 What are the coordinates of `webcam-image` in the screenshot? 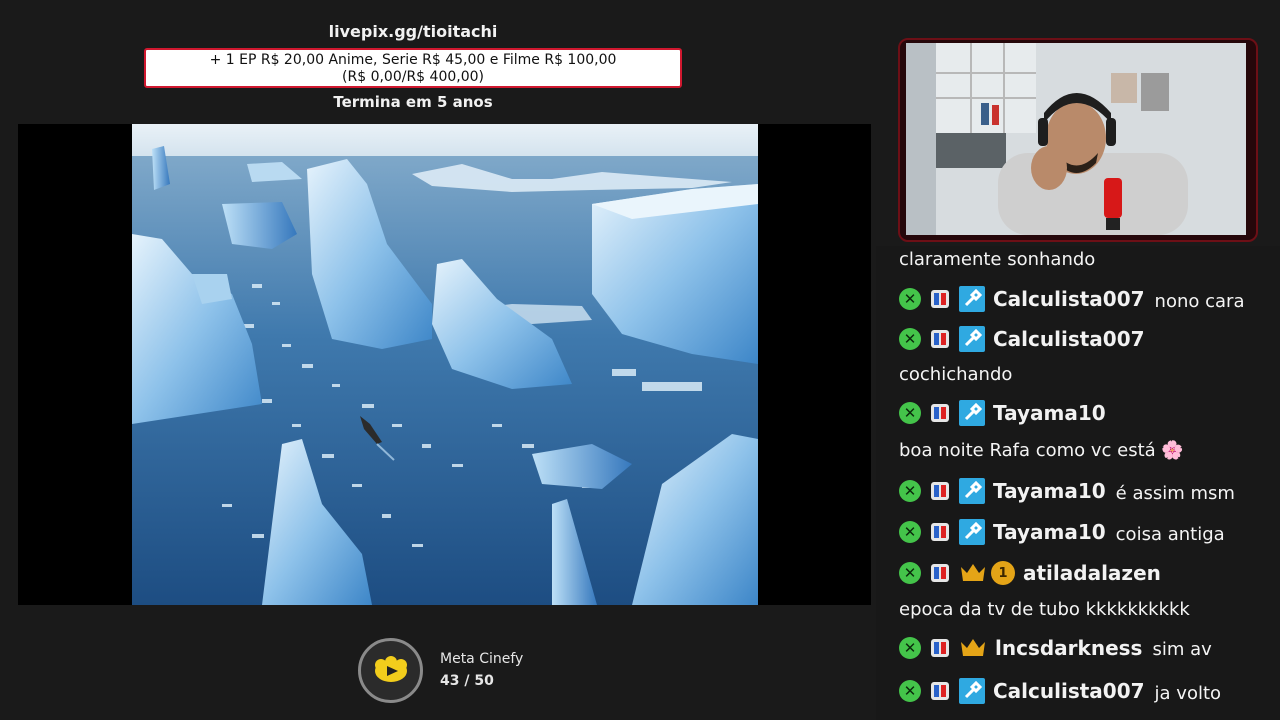 It's located at (1076, 139).